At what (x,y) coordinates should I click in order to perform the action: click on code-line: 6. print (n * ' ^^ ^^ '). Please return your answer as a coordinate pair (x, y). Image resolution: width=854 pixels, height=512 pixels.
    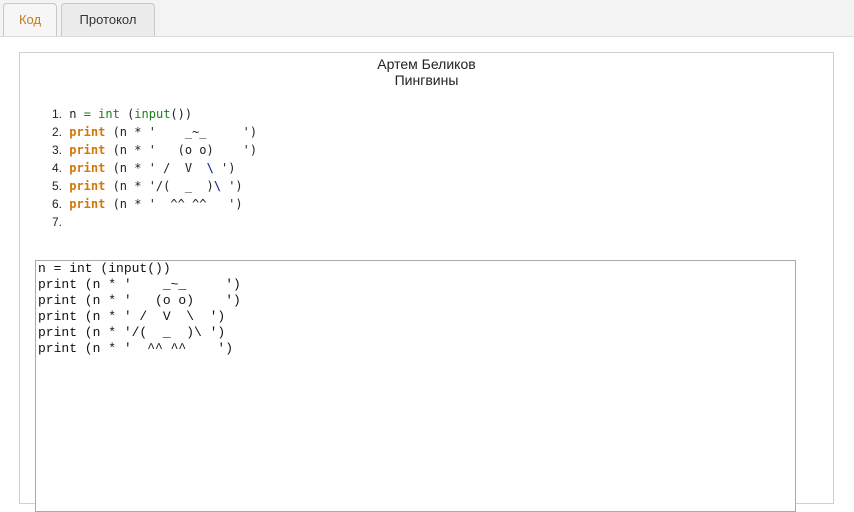
    Looking at the image, I should click on (151, 204).